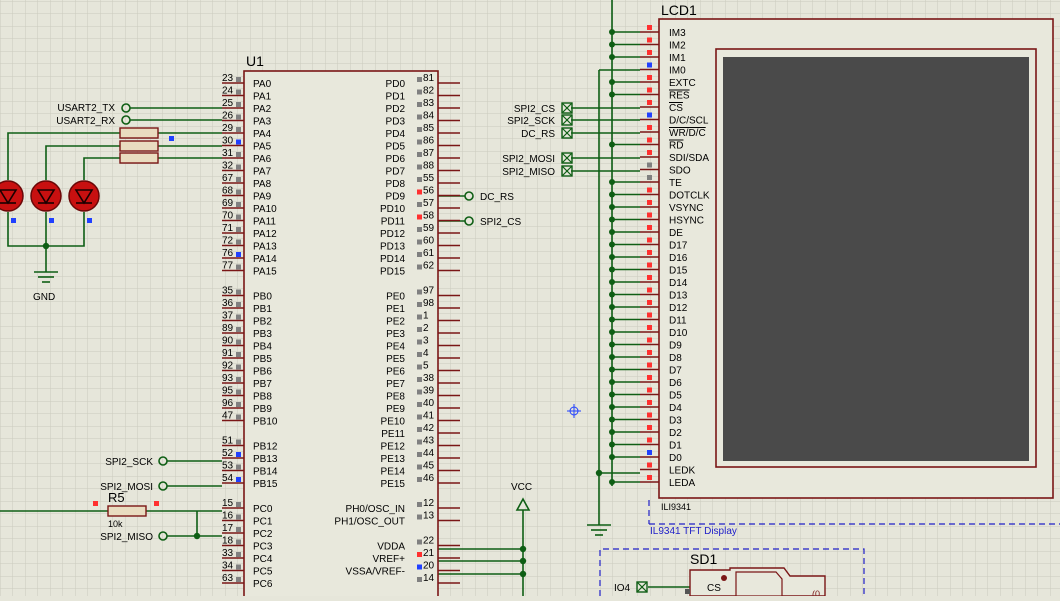 This screenshot has width=1060, height=601. What do you see at coordinates (262, 384) in the screenshot?
I see `u1-pin-label: PB7` at bounding box center [262, 384].